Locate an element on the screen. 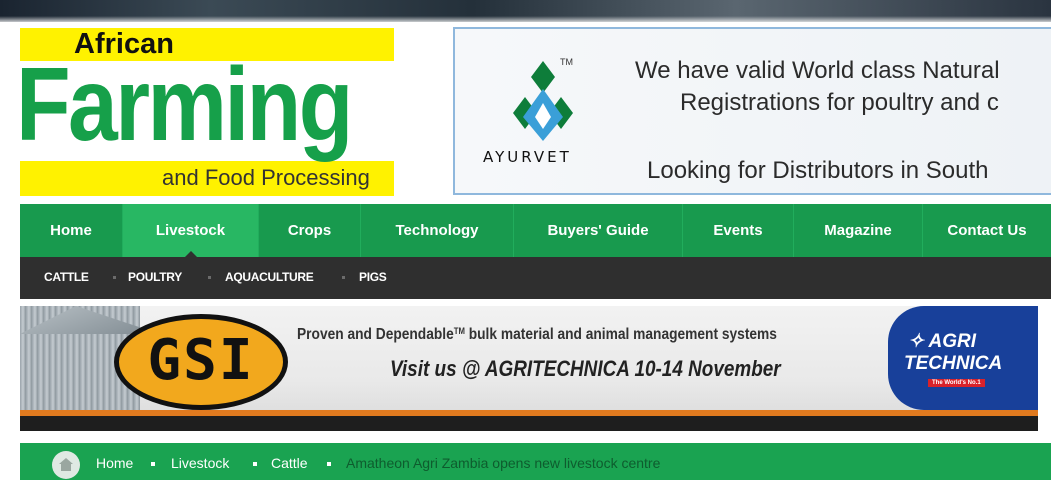 This screenshot has height=484, width=1051. subnav-item-poultry: POULTRY is located at coordinates (155, 277).